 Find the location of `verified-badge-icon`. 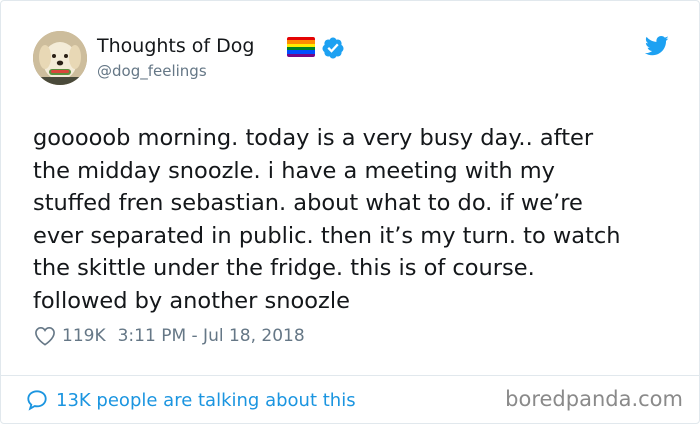

verified-badge-icon is located at coordinates (333, 48).